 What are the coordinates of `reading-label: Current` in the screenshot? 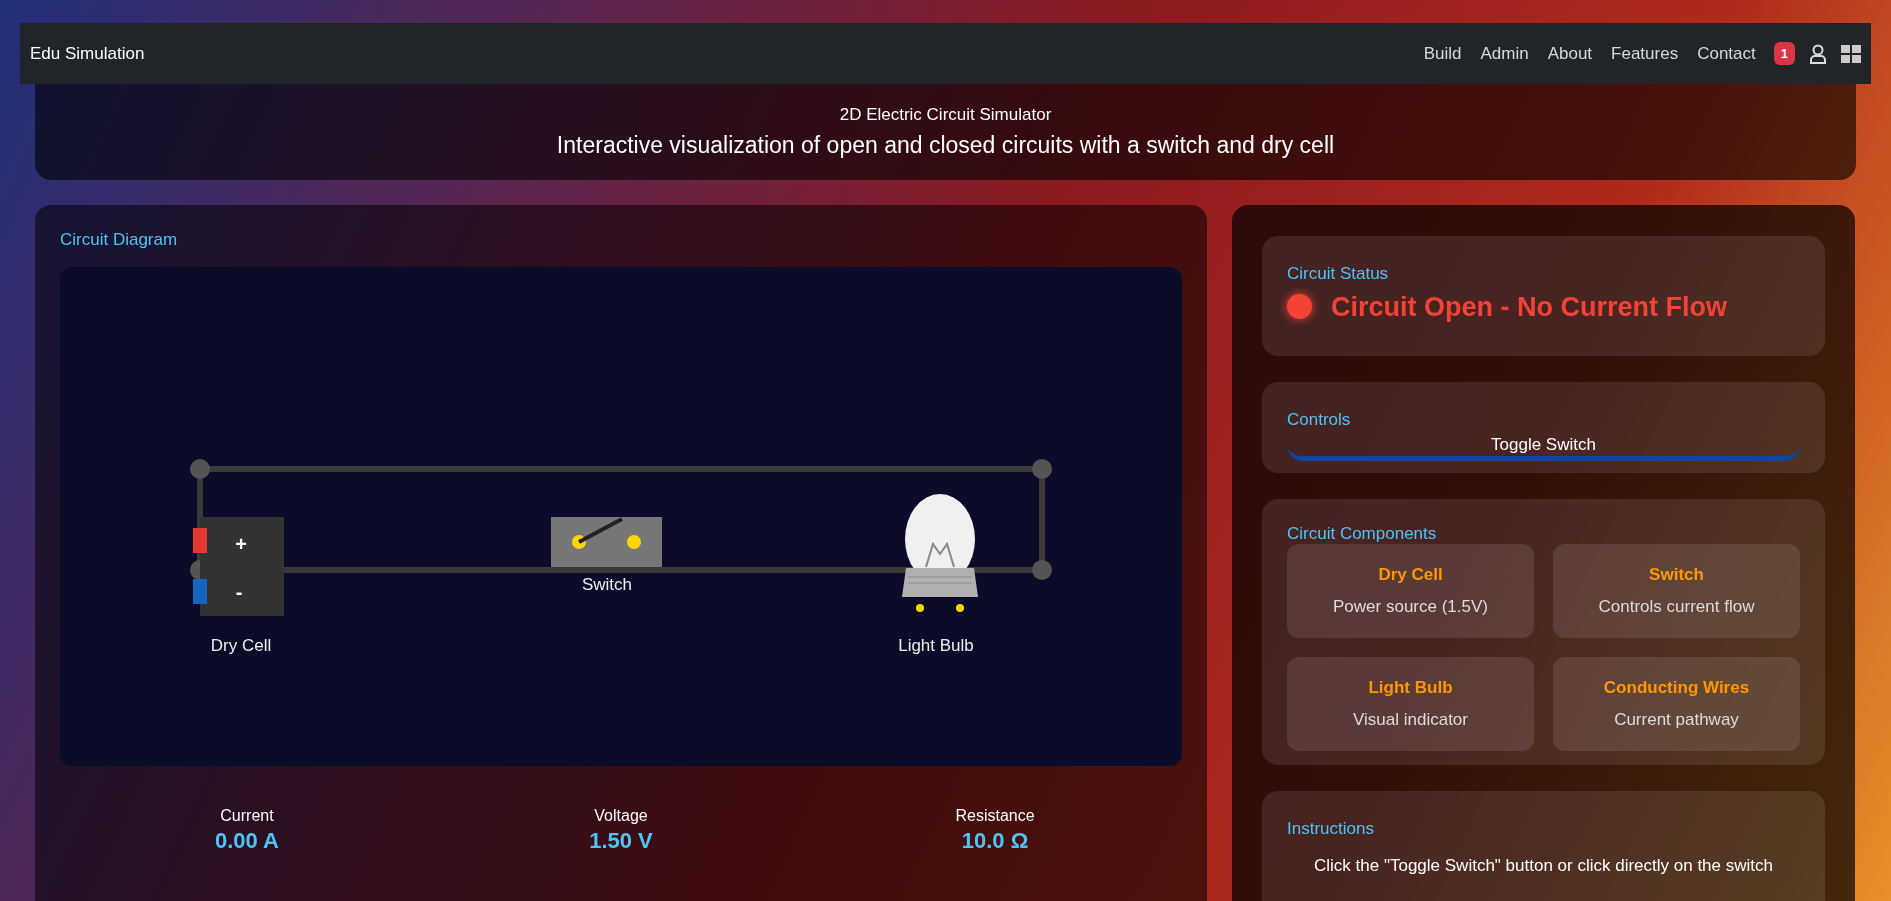 It's located at (247, 815).